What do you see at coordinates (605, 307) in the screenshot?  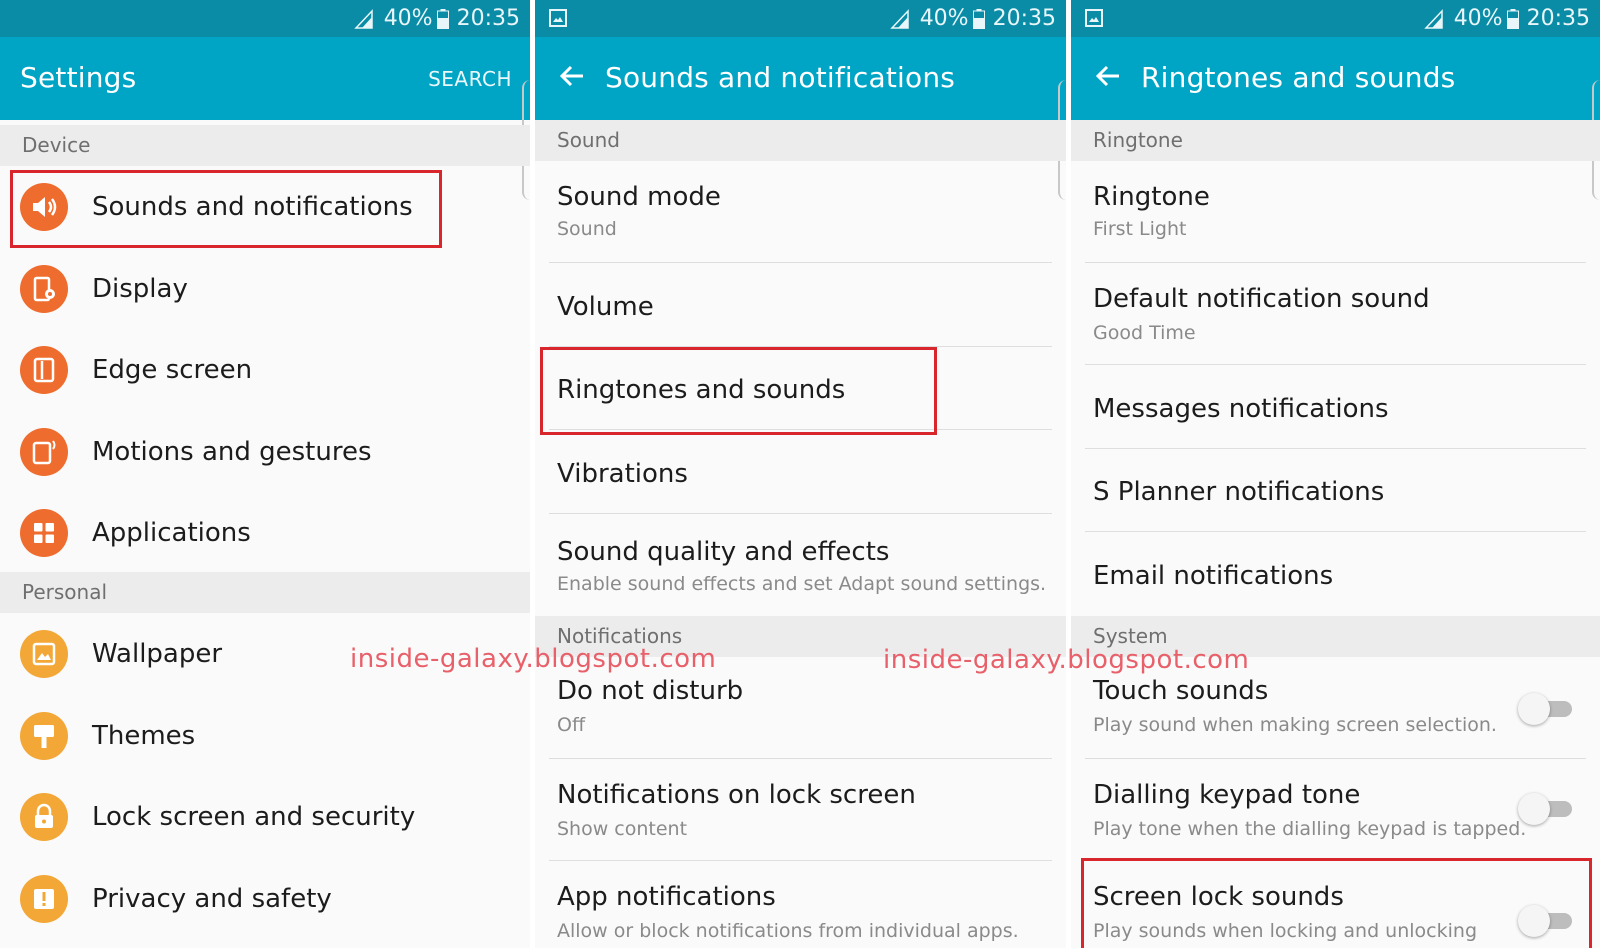 I see `item-title: Volume` at bounding box center [605, 307].